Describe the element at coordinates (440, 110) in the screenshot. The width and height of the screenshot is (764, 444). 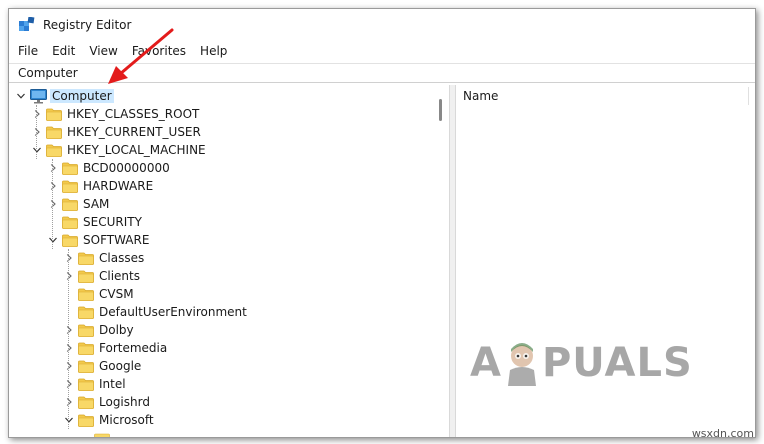
I see `tree-scrollbar-thumb` at that location.